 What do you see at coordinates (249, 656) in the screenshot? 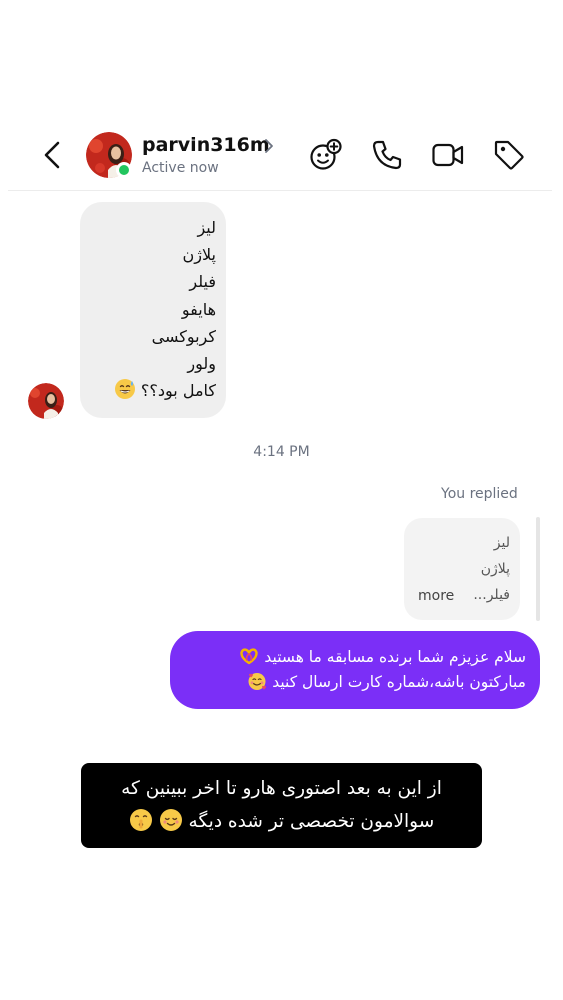
I see `heart-hands-emoji` at bounding box center [249, 656].